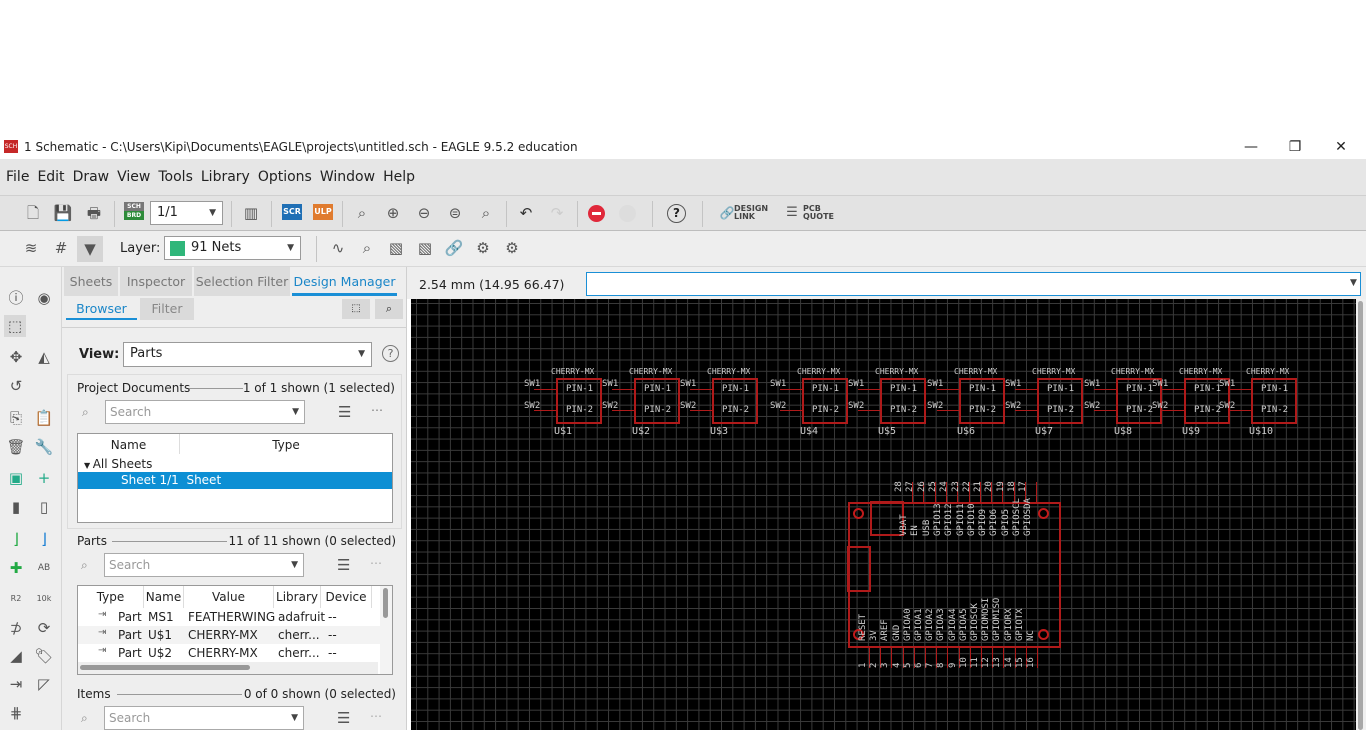  Describe the element at coordinates (63, 213) in the screenshot. I see `save-icon: 💾` at that location.